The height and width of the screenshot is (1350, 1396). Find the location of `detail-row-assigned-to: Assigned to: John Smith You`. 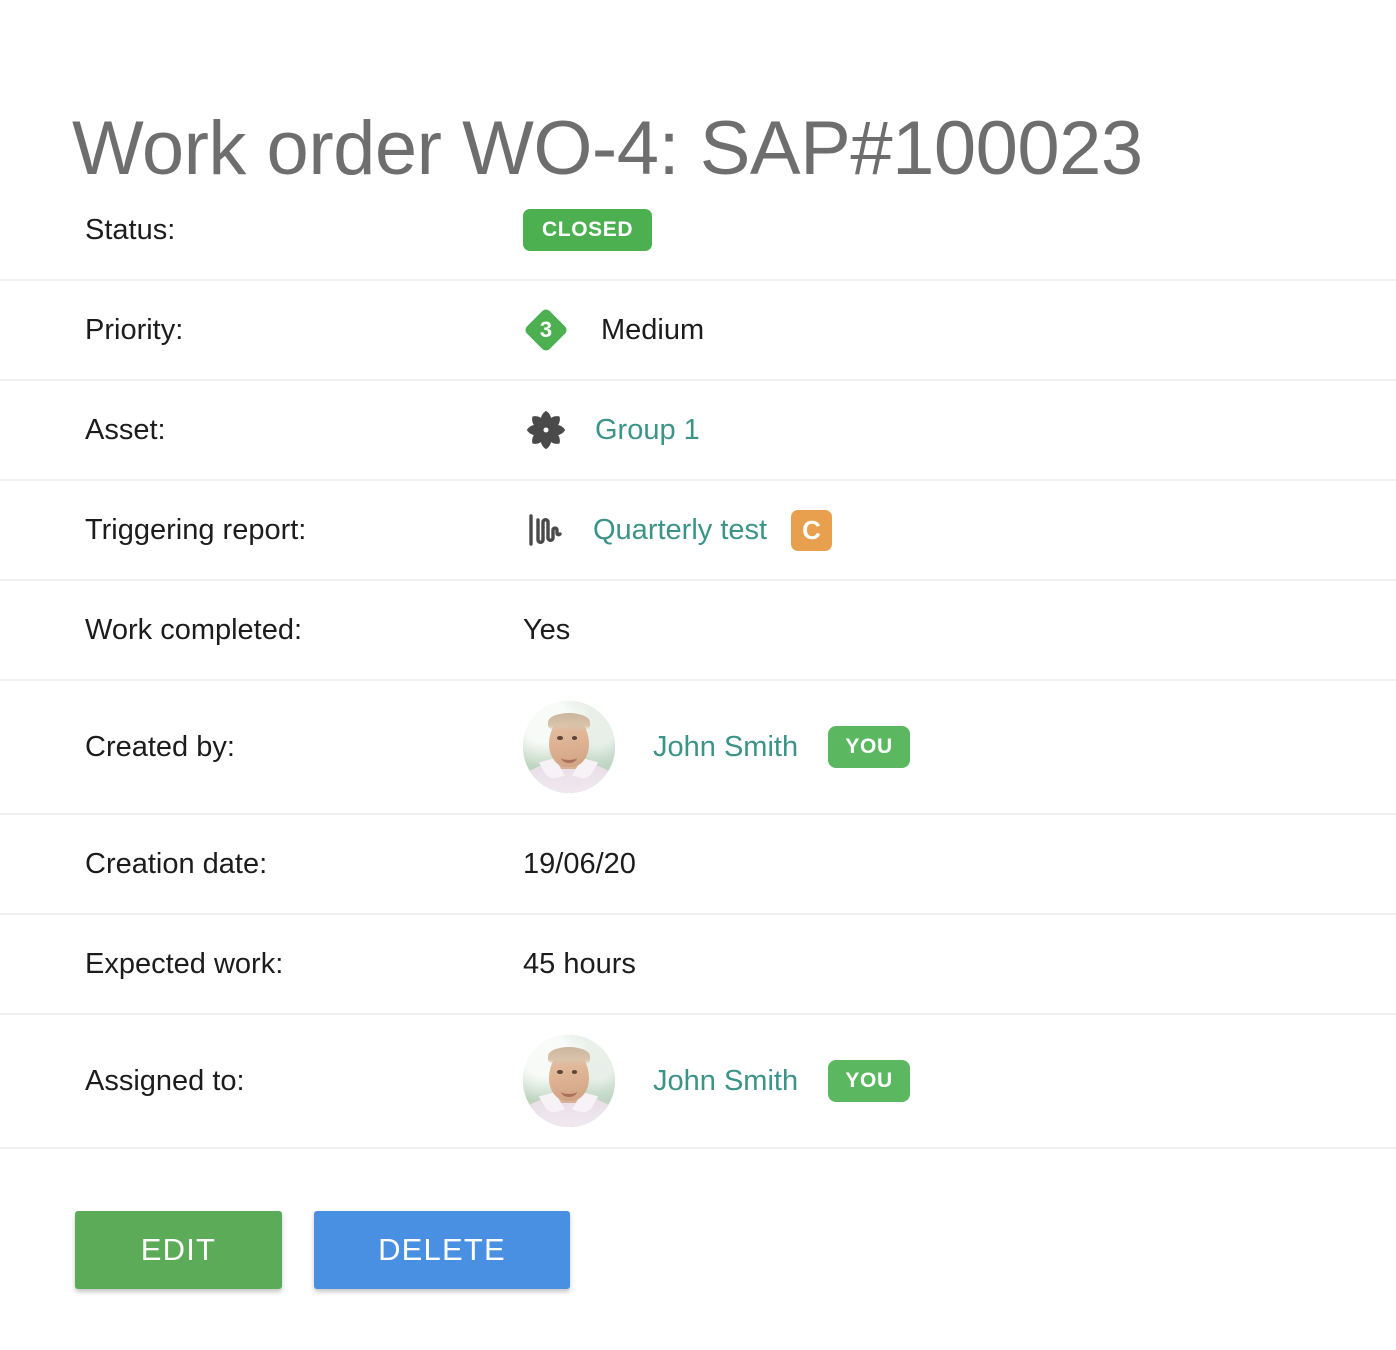

detail-row-assigned-to: Assigned to: John Smith You is located at coordinates (698, 1082).